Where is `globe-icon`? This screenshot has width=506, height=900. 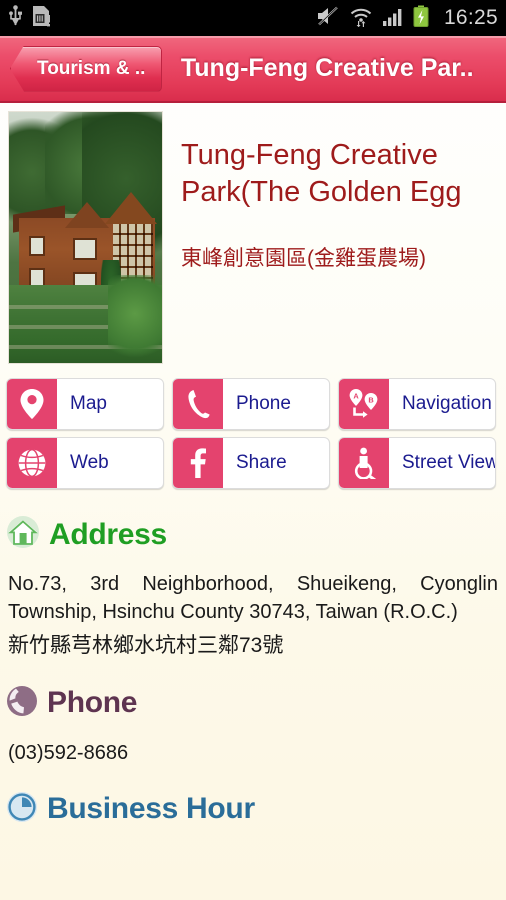 globe-icon is located at coordinates (32, 463).